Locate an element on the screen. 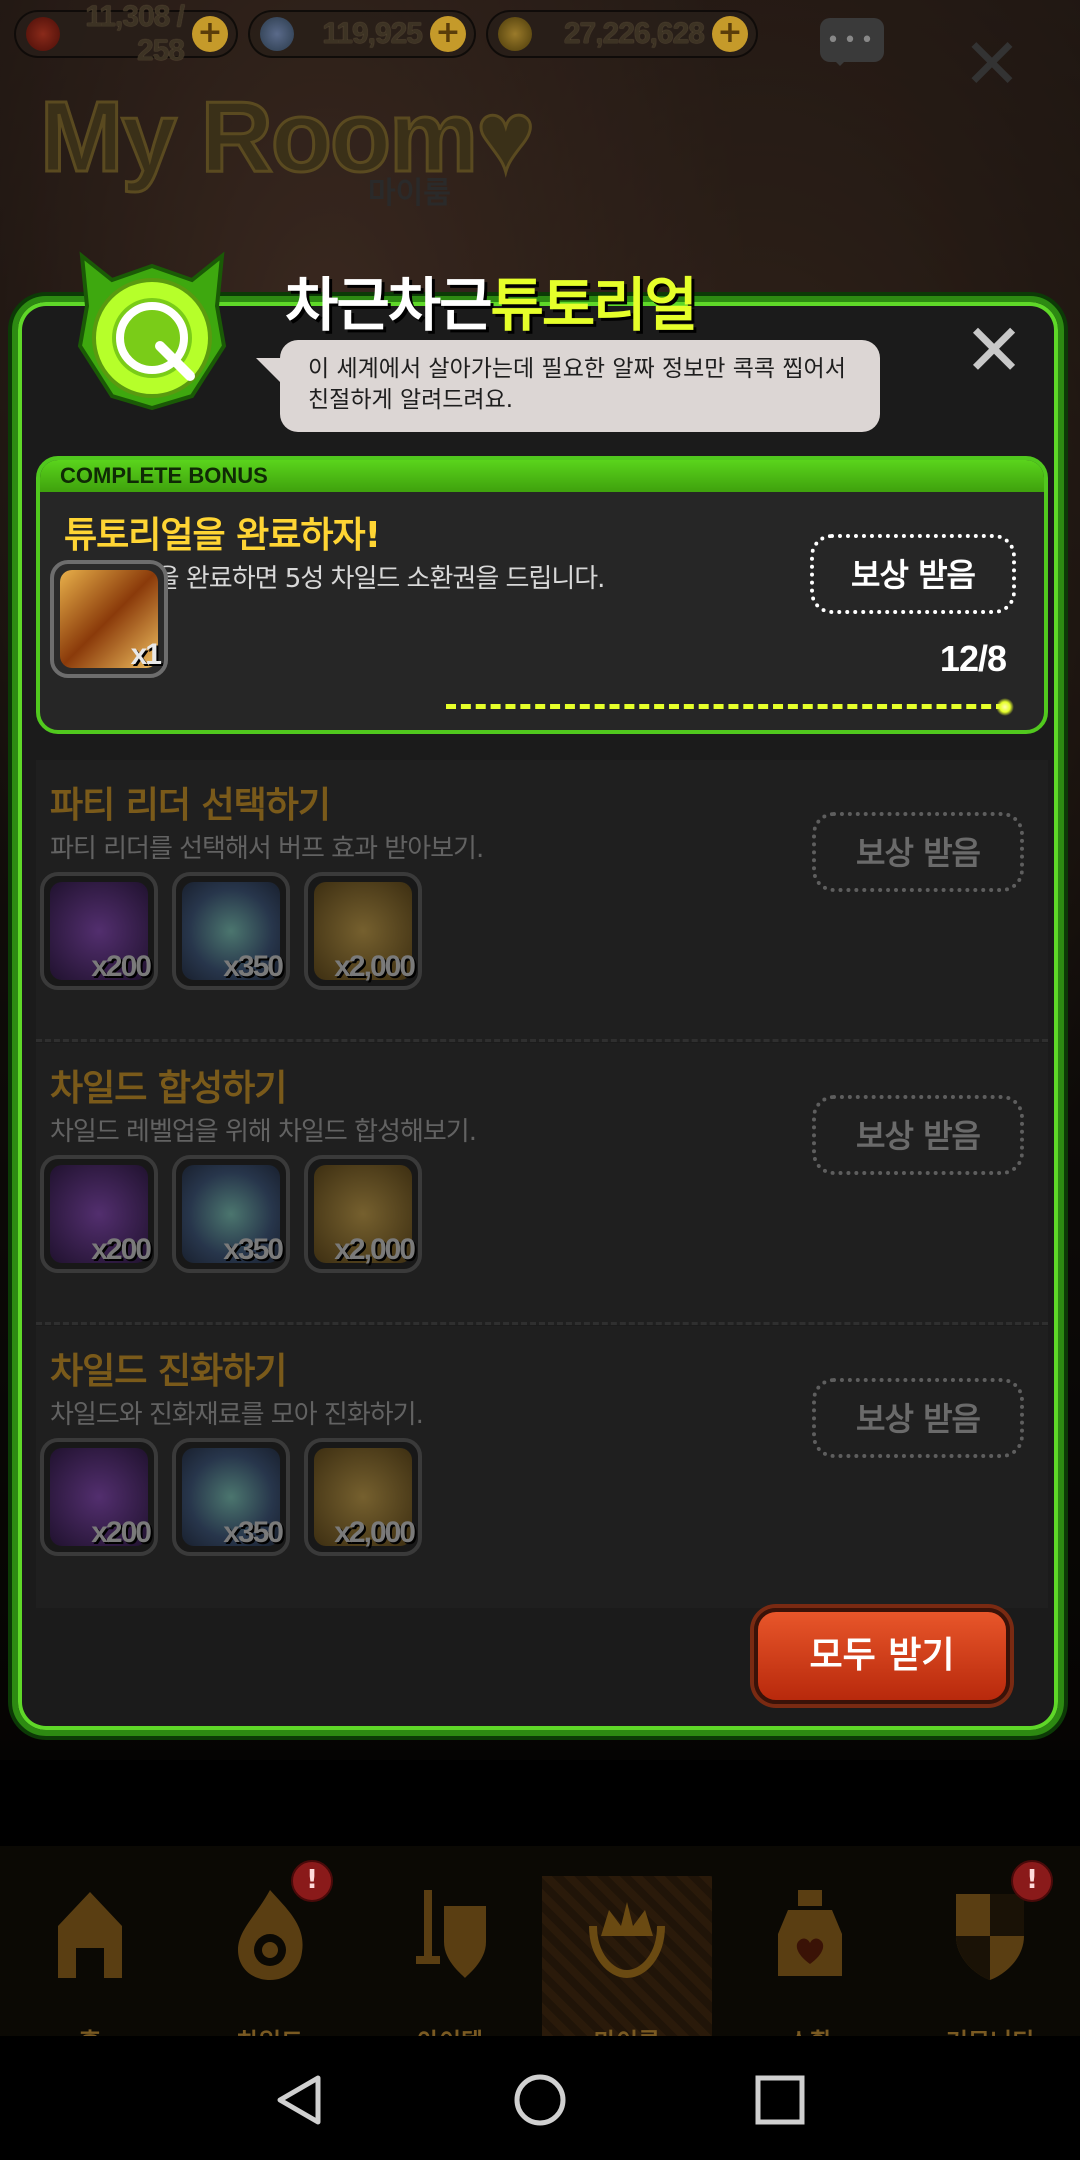  gems-counter: 119,925 + is located at coordinates (362, 34).